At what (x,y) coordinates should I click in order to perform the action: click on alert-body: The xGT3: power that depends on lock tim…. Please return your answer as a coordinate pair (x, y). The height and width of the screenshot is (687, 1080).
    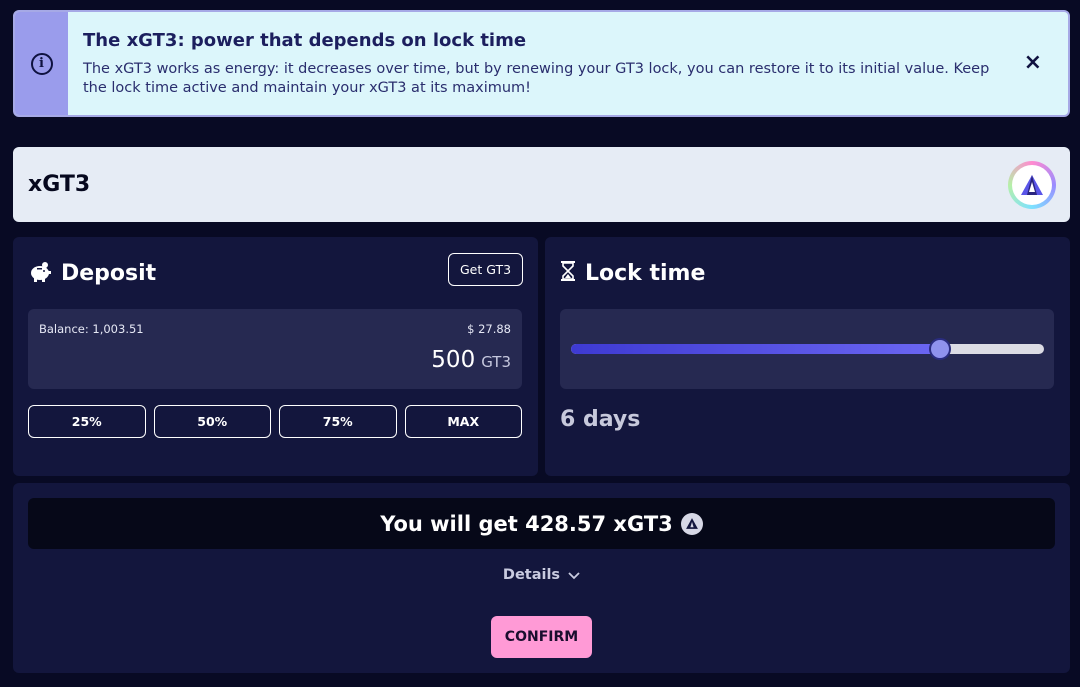
    Looking at the image, I should click on (568, 63).